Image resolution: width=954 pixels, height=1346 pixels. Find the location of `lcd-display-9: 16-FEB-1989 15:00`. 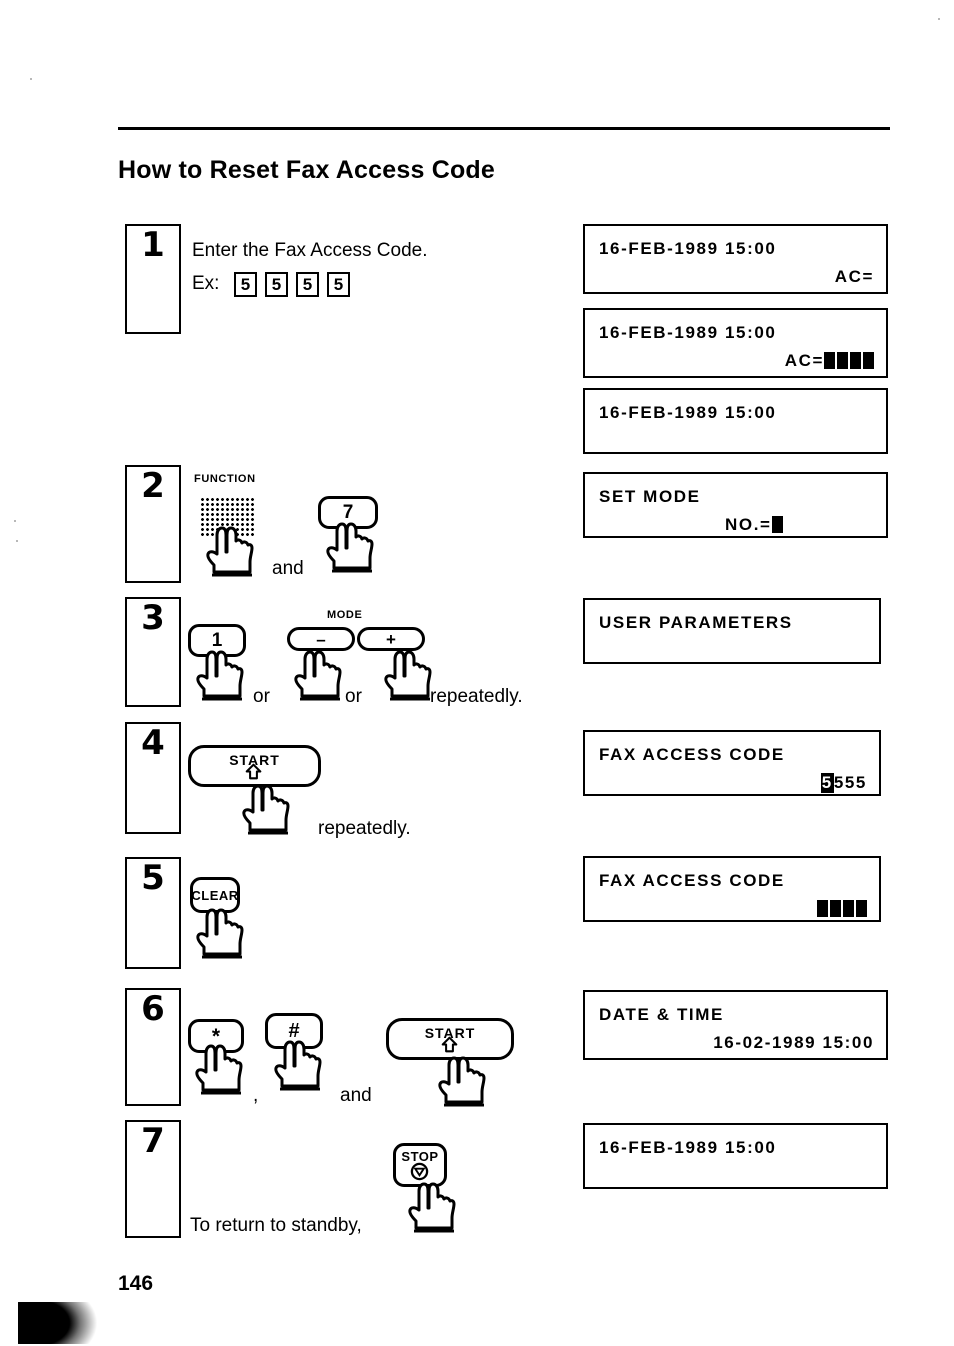

lcd-display-9: 16-FEB-1989 15:00 is located at coordinates (735, 1156).